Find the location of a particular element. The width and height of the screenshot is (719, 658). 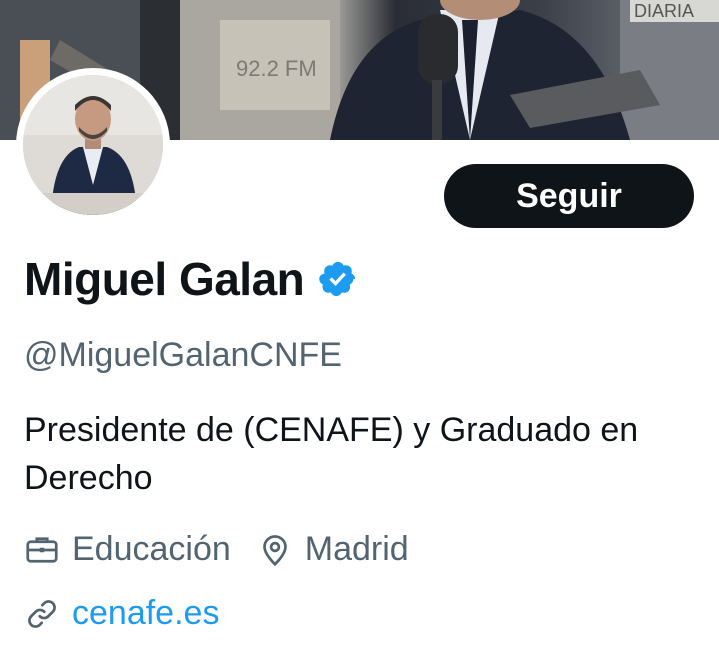

avatar-photo is located at coordinates (93, 145).